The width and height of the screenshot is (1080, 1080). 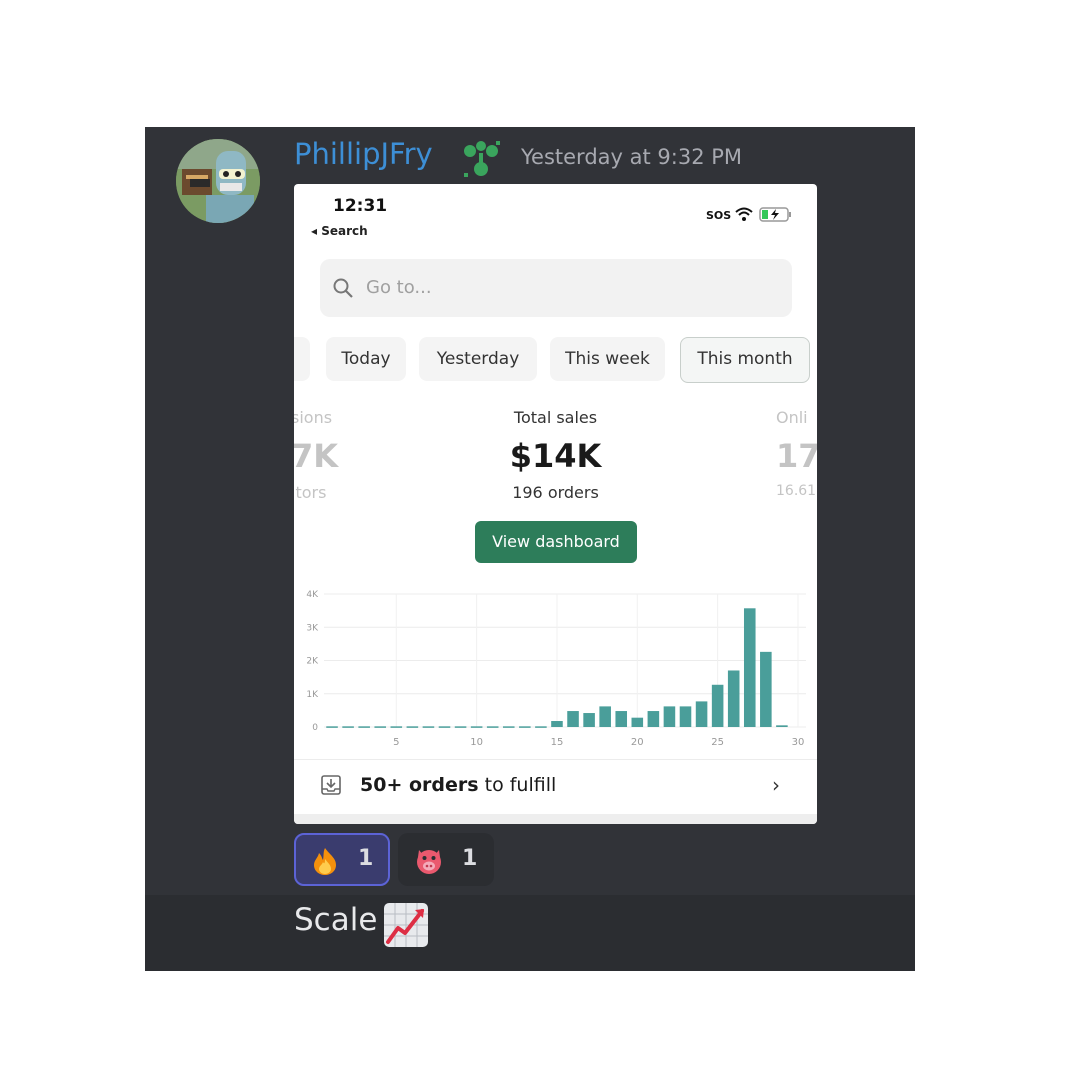 What do you see at coordinates (517, 785) in the screenshot?
I see `orders-to-fulfill-suffix: to fulfill` at bounding box center [517, 785].